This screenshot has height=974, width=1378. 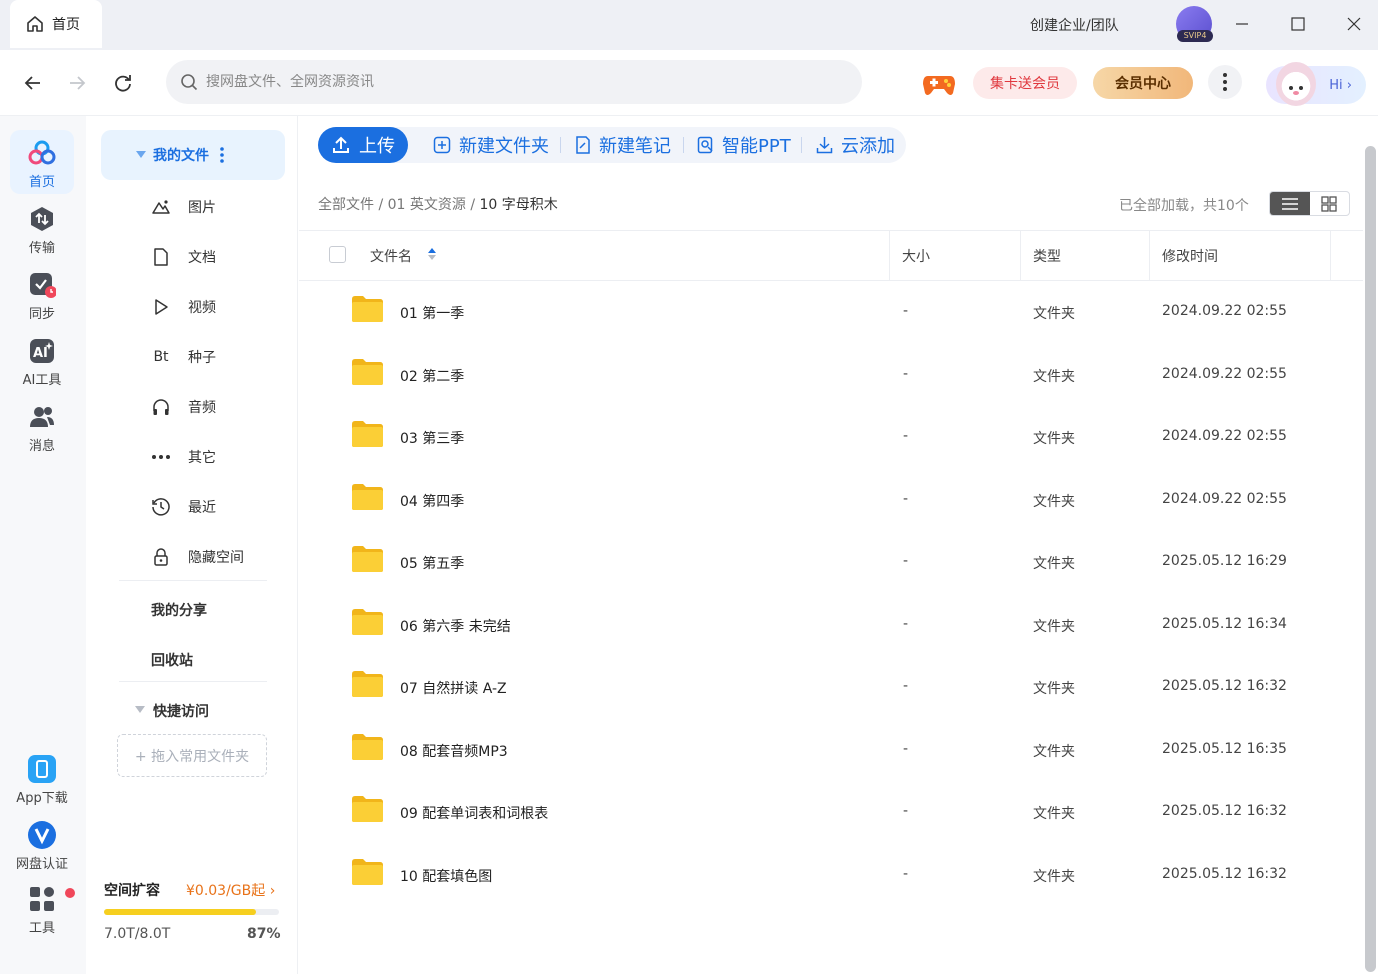 I want to click on file-name: 10 配套填色图, so click(x=446, y=876).